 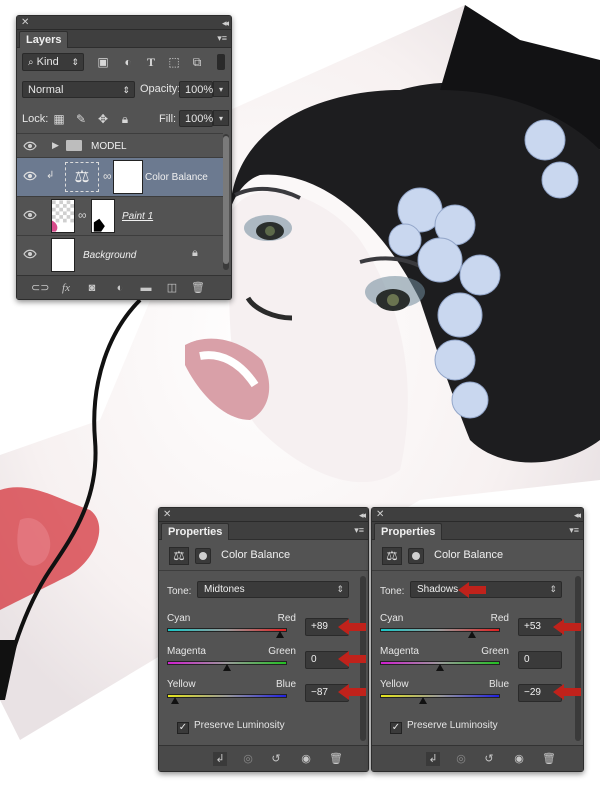 What do you see at coordinates (146, 288) in the screenshot?
I see `folder-icon: ▬` at bounding box center [146, 288].